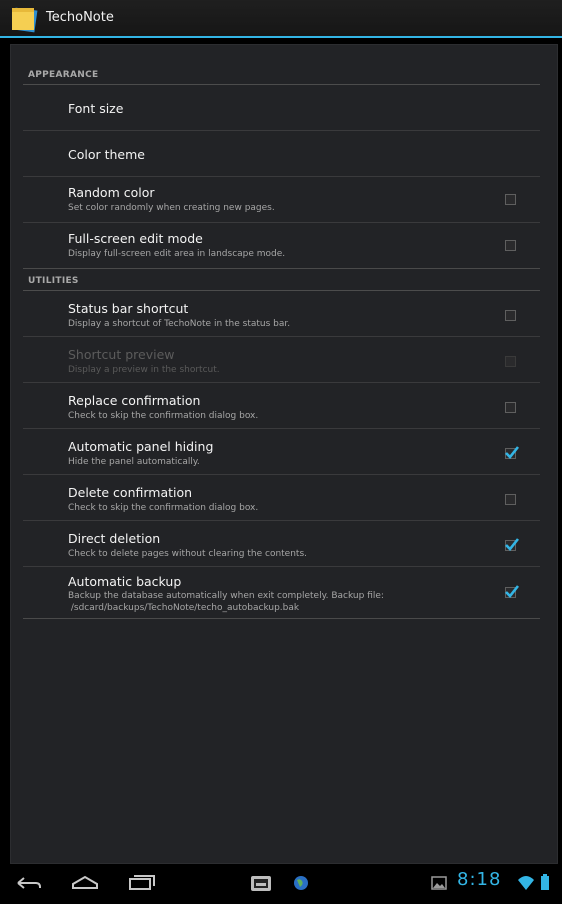 Image resolution: width=562 pixels, height=904 pixels. What do you see at coordinates (114, 538) in the screenshot?
I see `pref-title: Direct deletion` at bounding box center [114, 538].